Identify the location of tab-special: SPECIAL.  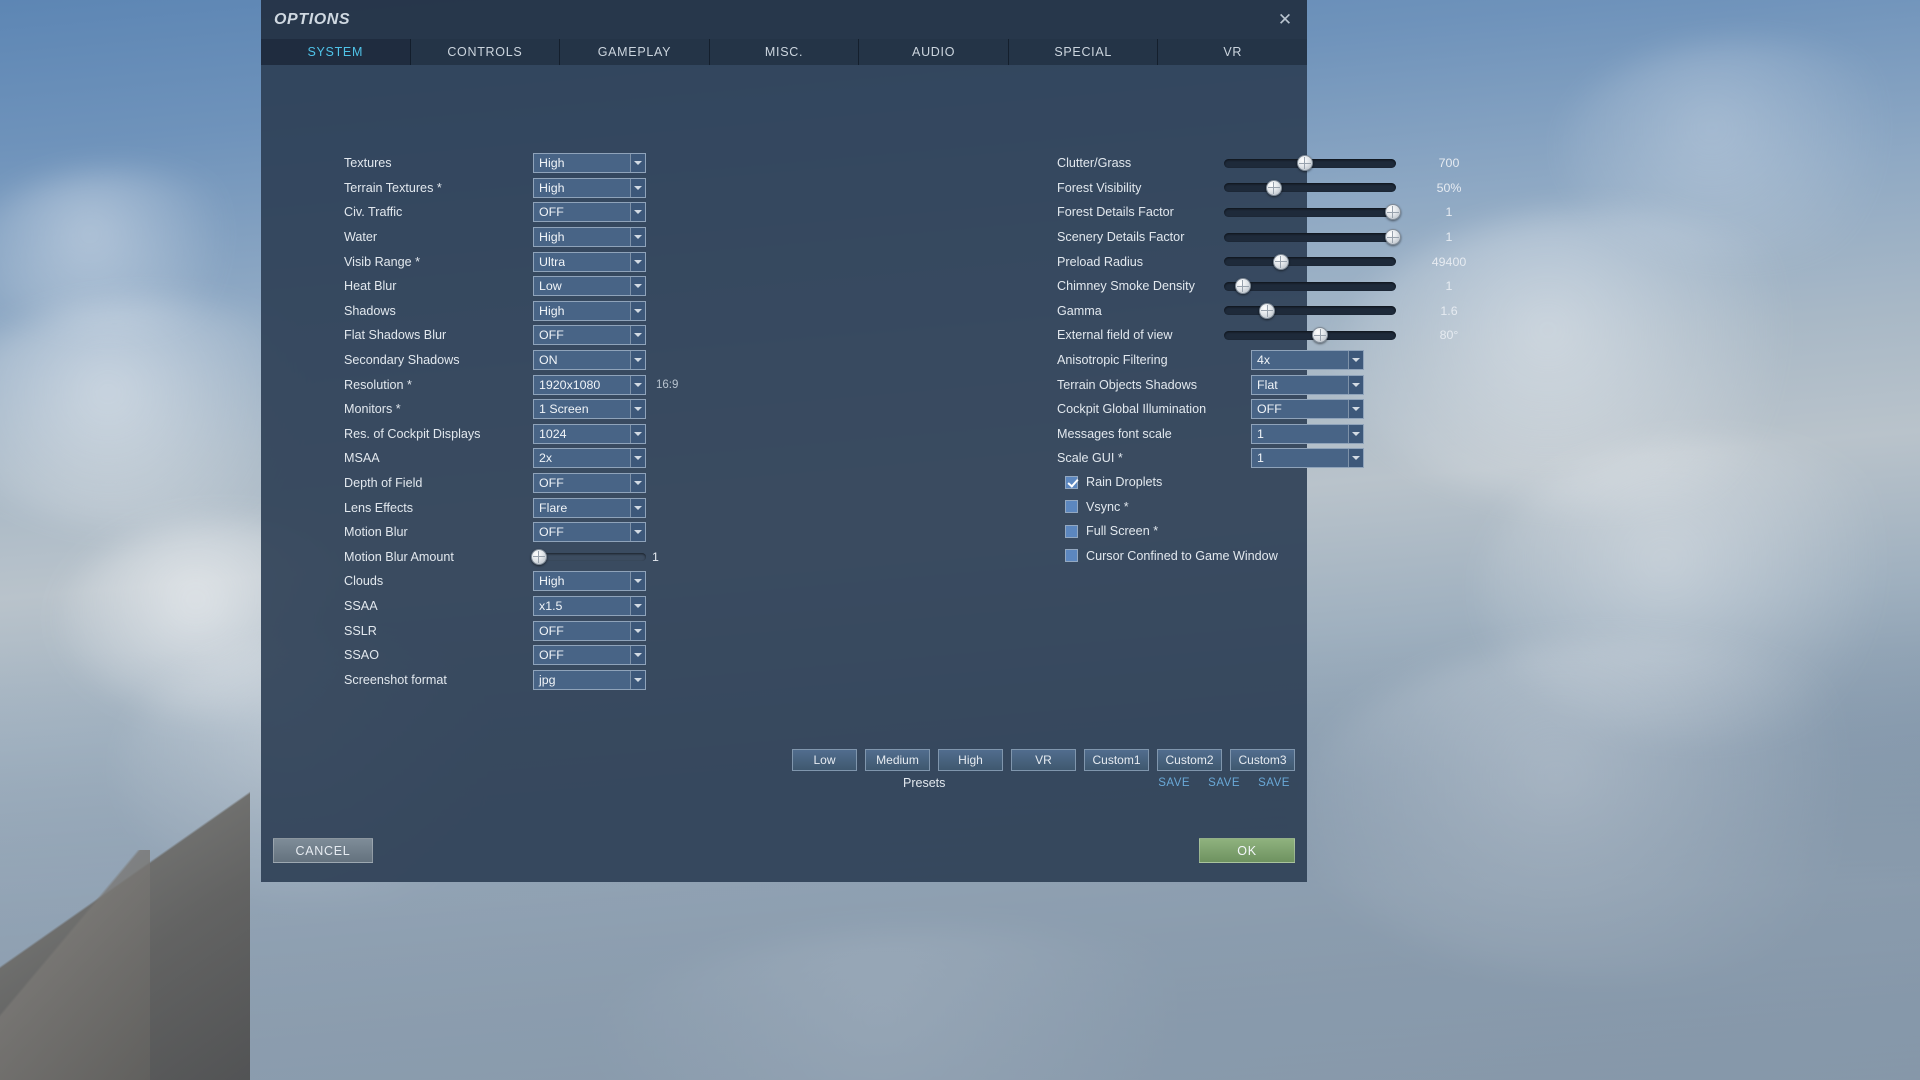
(1083, 52).